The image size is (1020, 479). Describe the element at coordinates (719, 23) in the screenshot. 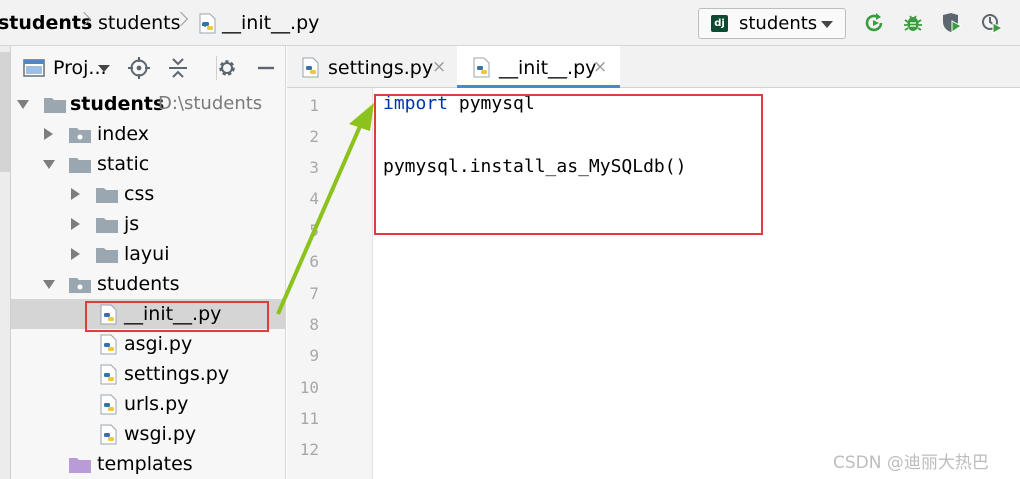

I see `django-icon: dj` at that location.